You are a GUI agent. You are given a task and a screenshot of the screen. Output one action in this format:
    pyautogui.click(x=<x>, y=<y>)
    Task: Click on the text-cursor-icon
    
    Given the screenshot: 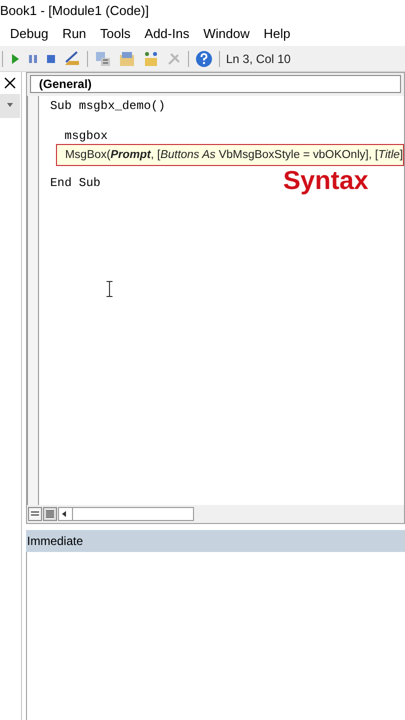 What is the action you would take?
    pyautogui.click(x=110, y=289)
    